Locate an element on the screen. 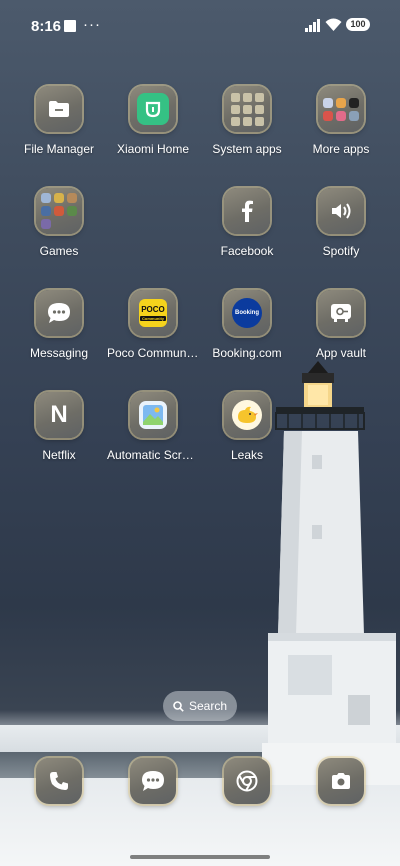 The height and width of the screenshot is (866, 400). vault-icon is located at coordinates (341, 313).